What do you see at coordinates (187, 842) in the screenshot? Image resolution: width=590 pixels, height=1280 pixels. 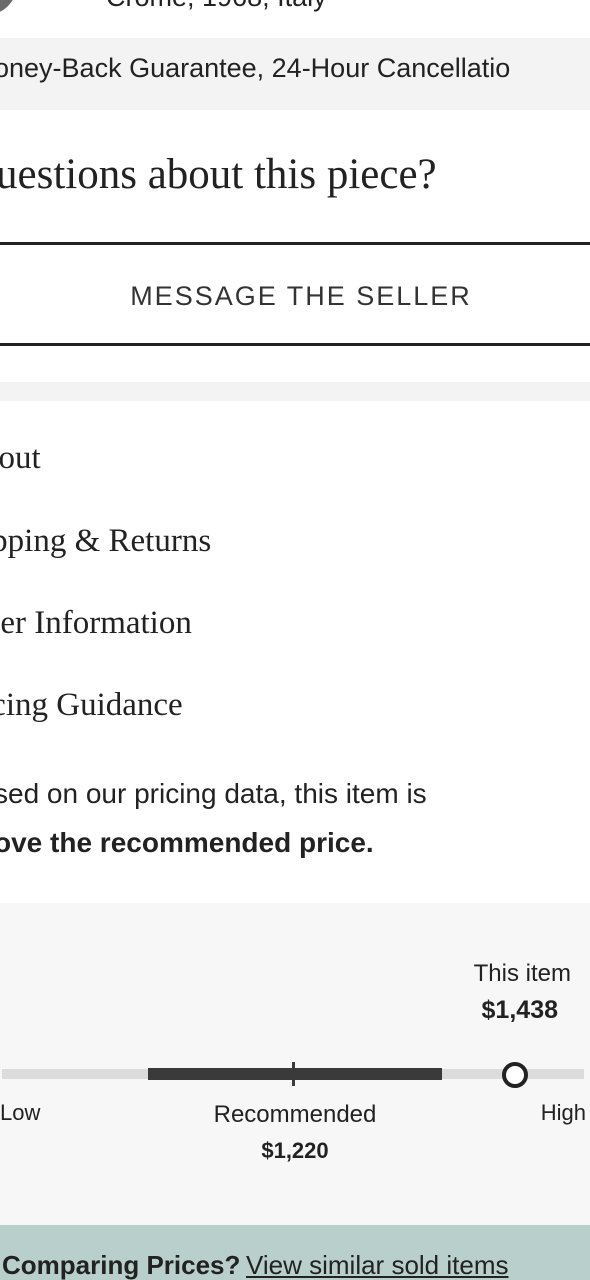 I see `pricing-statement-line2: ove the recommended price.` at bounding box center [187, 842].